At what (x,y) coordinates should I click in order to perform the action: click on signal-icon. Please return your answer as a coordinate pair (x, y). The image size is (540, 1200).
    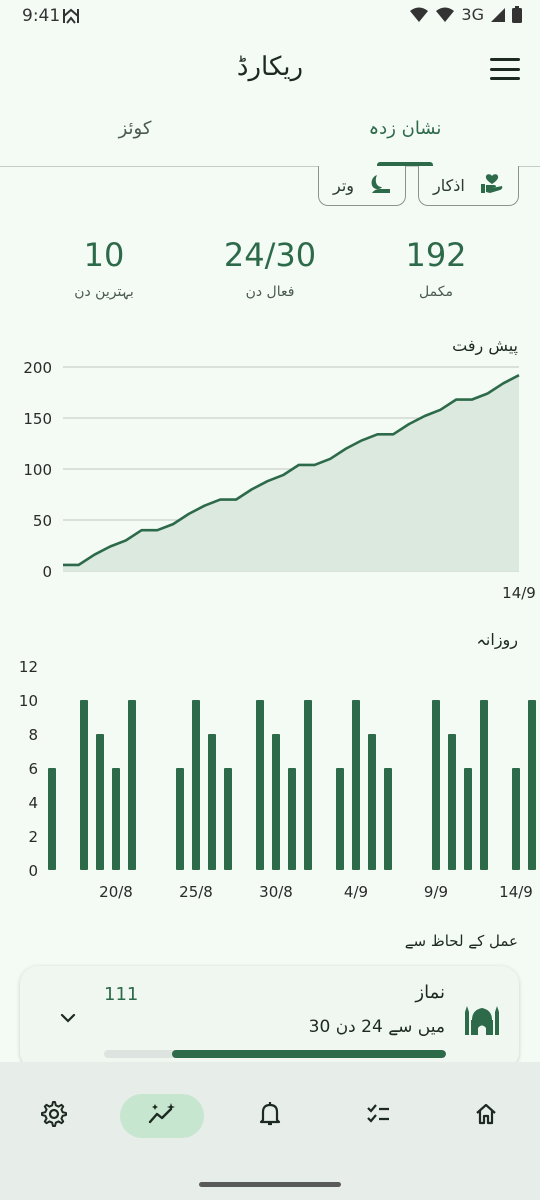
    Looking at the image, I should click on (498, 15).